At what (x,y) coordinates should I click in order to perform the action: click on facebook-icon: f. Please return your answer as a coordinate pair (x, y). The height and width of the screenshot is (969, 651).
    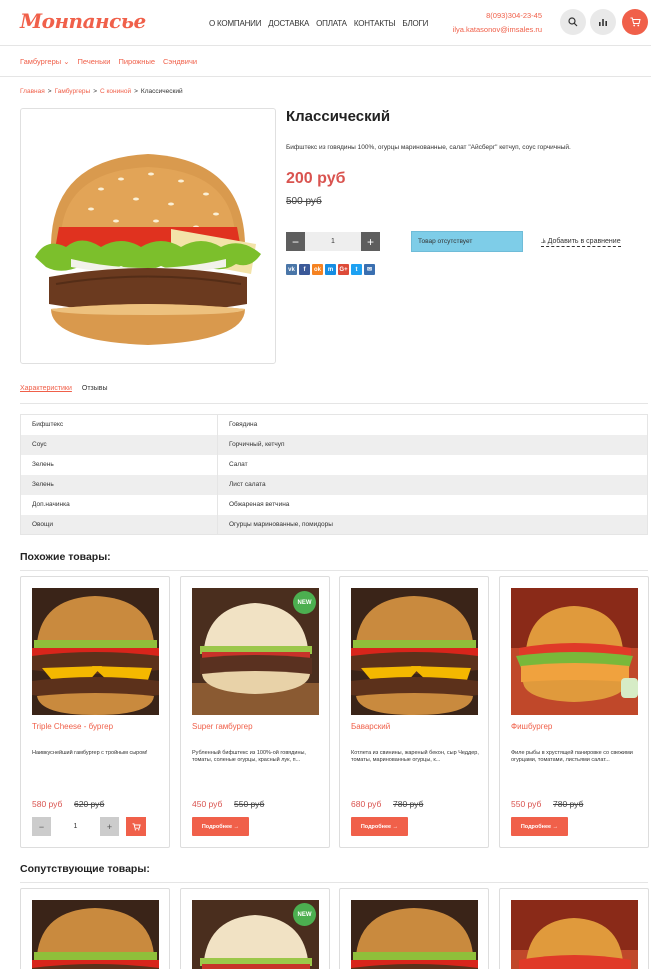
    Looking at the image, I should click on (304, 269).